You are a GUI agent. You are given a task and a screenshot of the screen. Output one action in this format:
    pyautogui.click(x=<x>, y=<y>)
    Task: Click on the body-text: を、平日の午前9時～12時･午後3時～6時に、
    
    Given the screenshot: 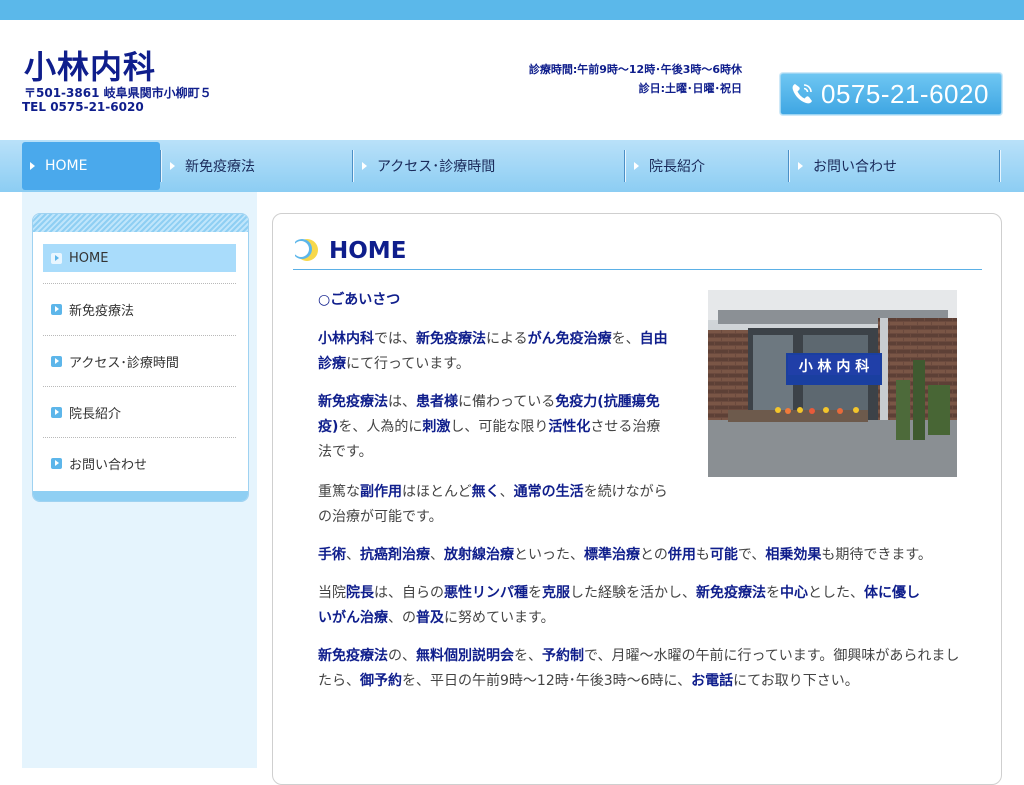 What is the action you would take?
    pyautogui.click(x=547, y=681)
    